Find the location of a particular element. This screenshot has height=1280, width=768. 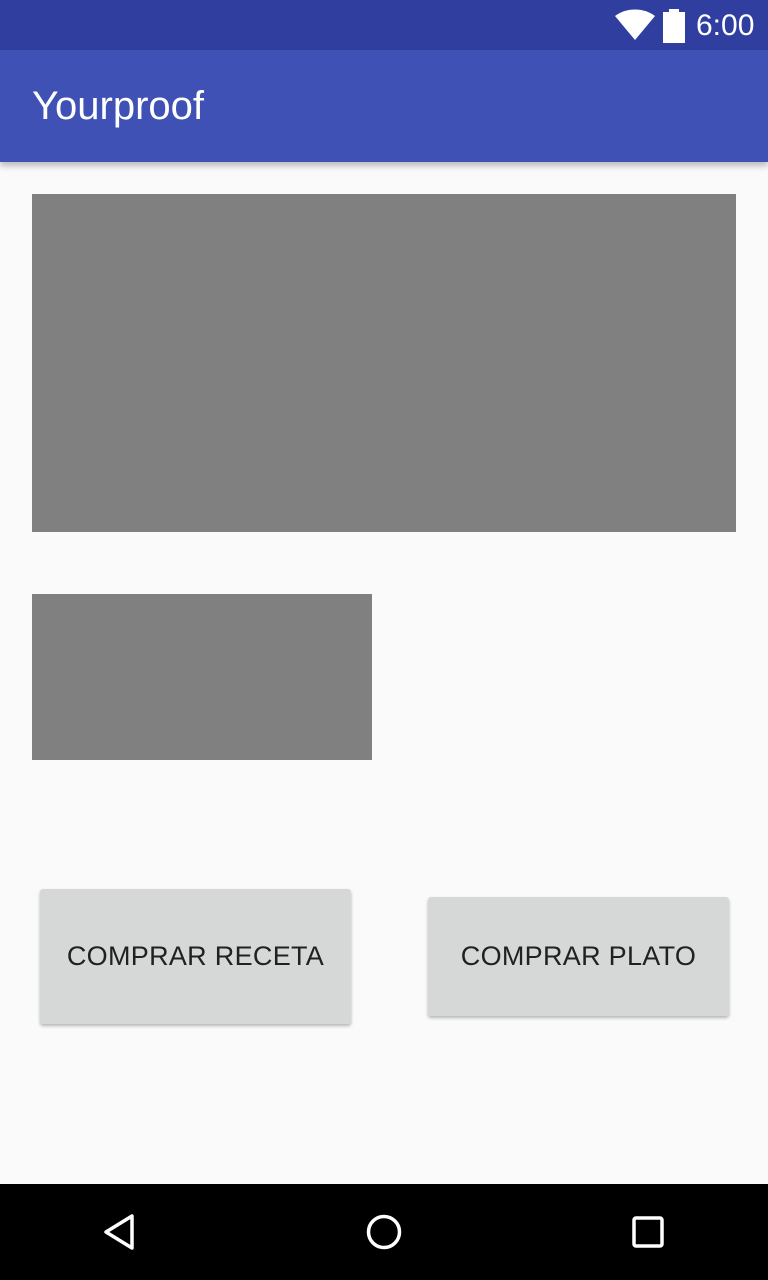

navigation-bar is located at coordinates (384, 1232).